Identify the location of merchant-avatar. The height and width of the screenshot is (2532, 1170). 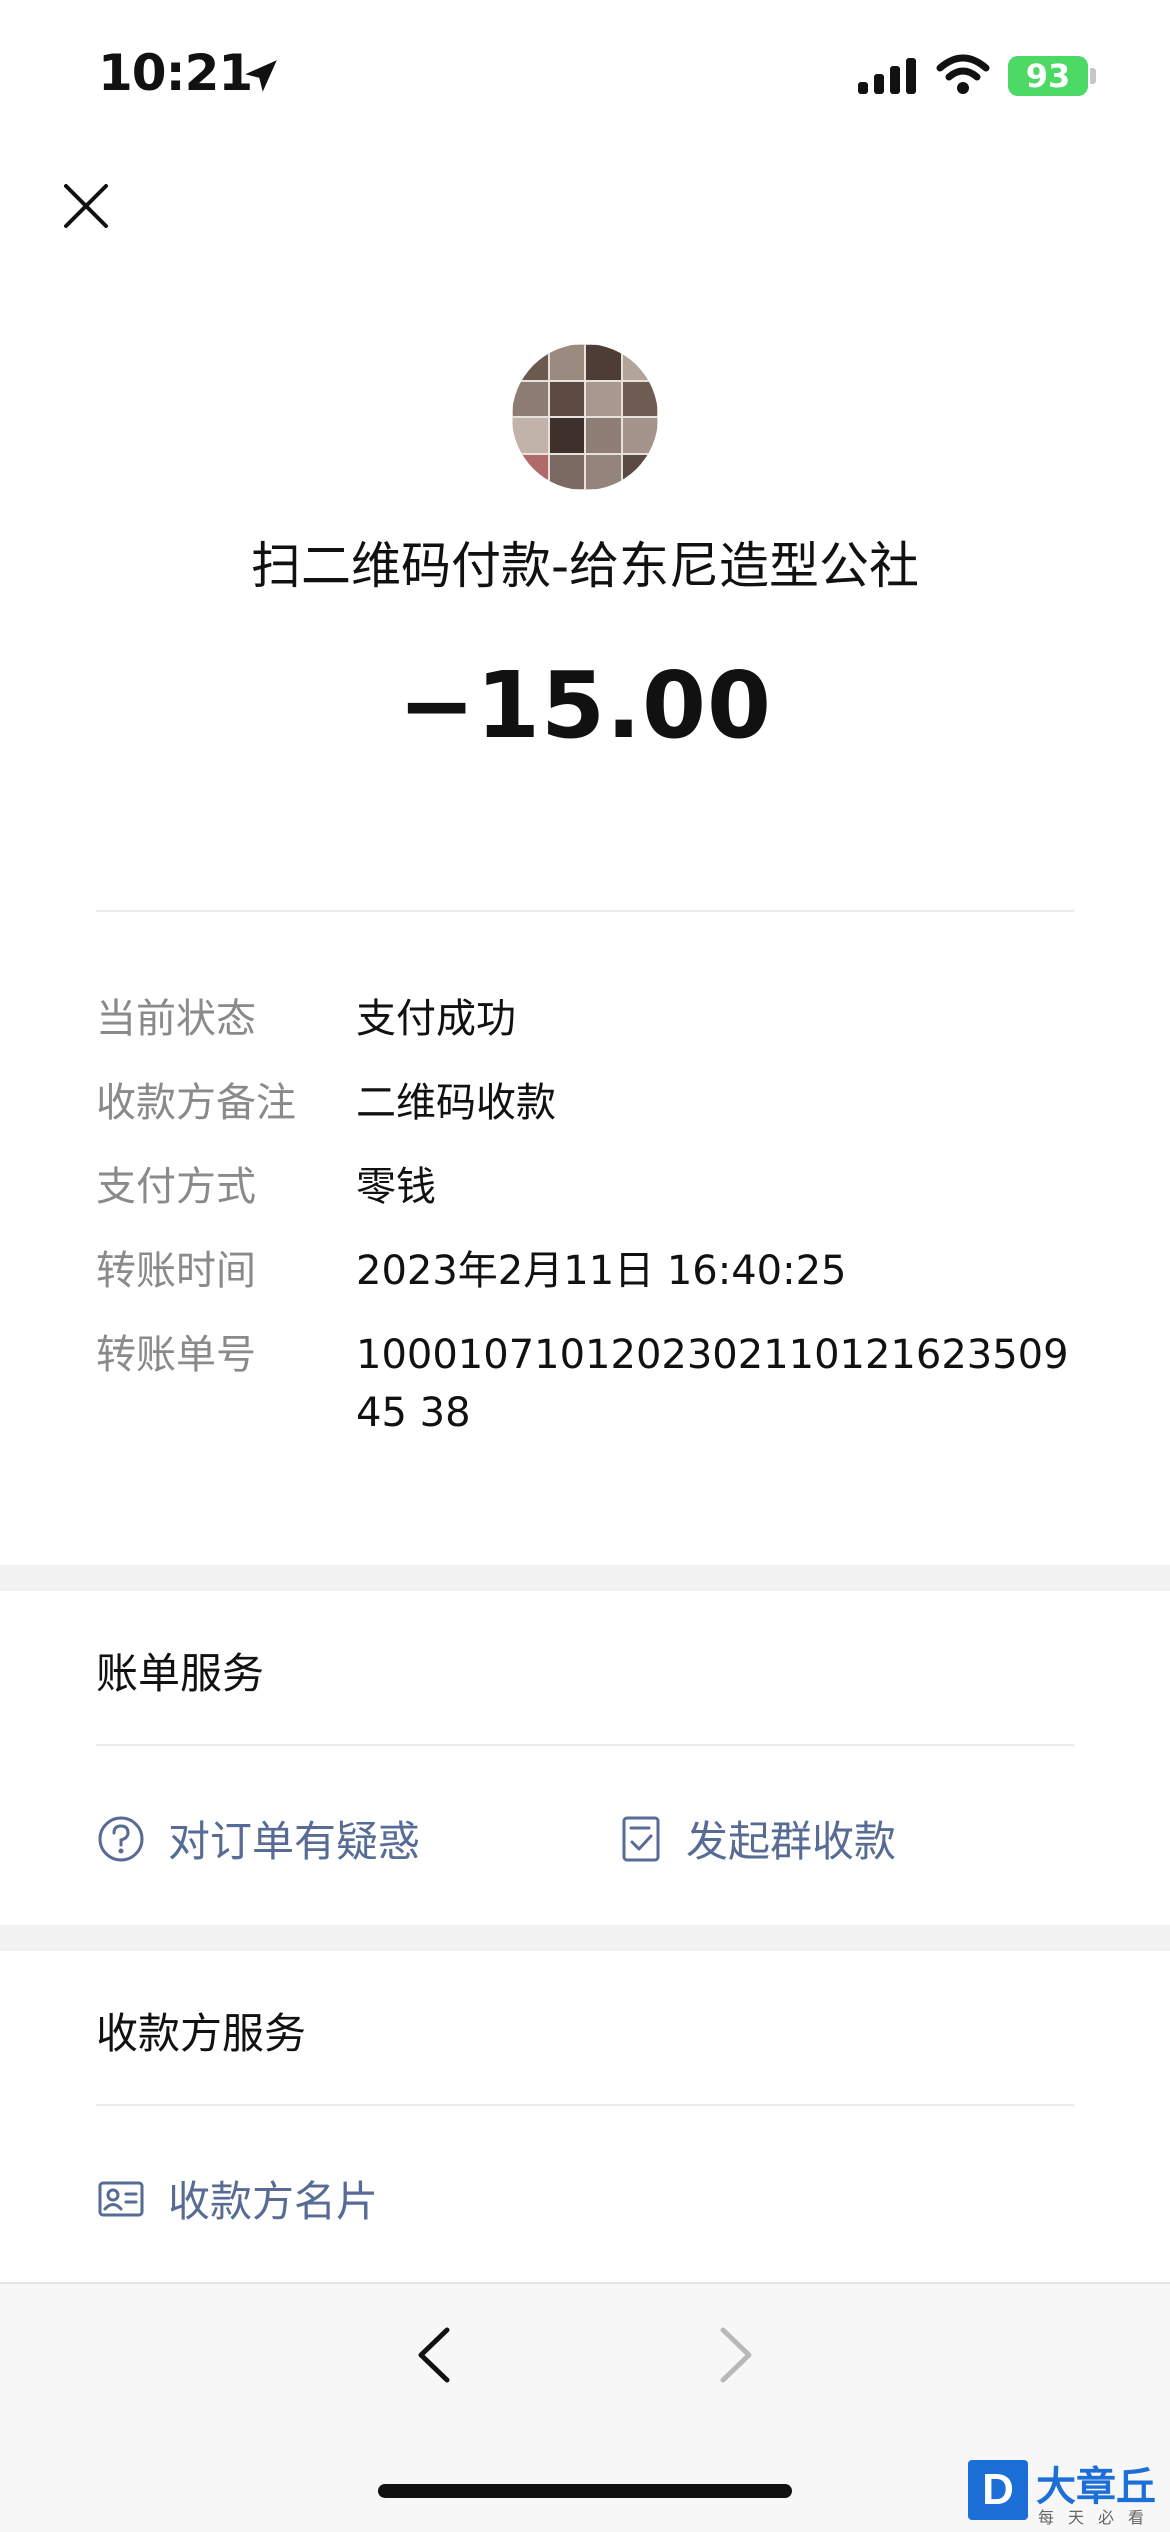
(585, 417).